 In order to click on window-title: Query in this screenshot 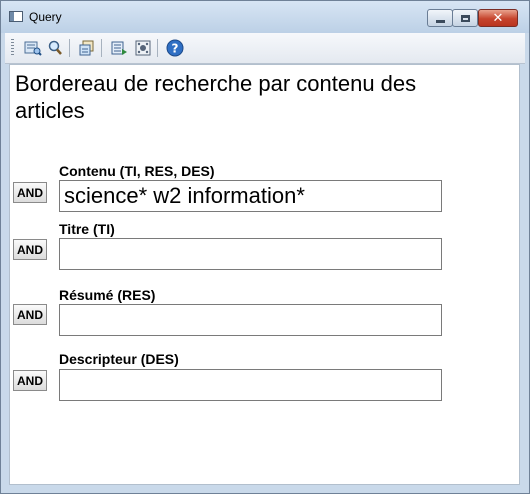, I will do `click(45, 17)`.